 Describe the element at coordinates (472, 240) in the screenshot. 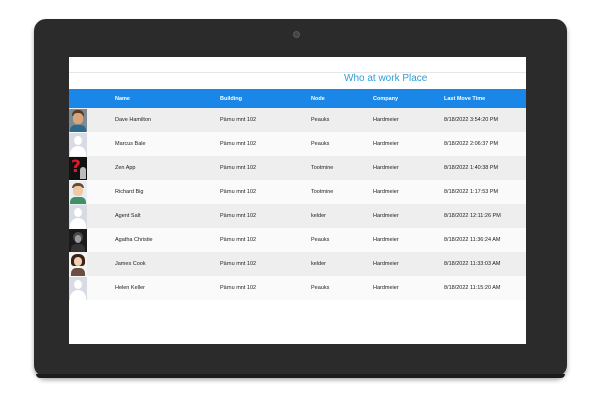

I see `cell-time: 8/18/2022 11:36:24 AM` at that location.